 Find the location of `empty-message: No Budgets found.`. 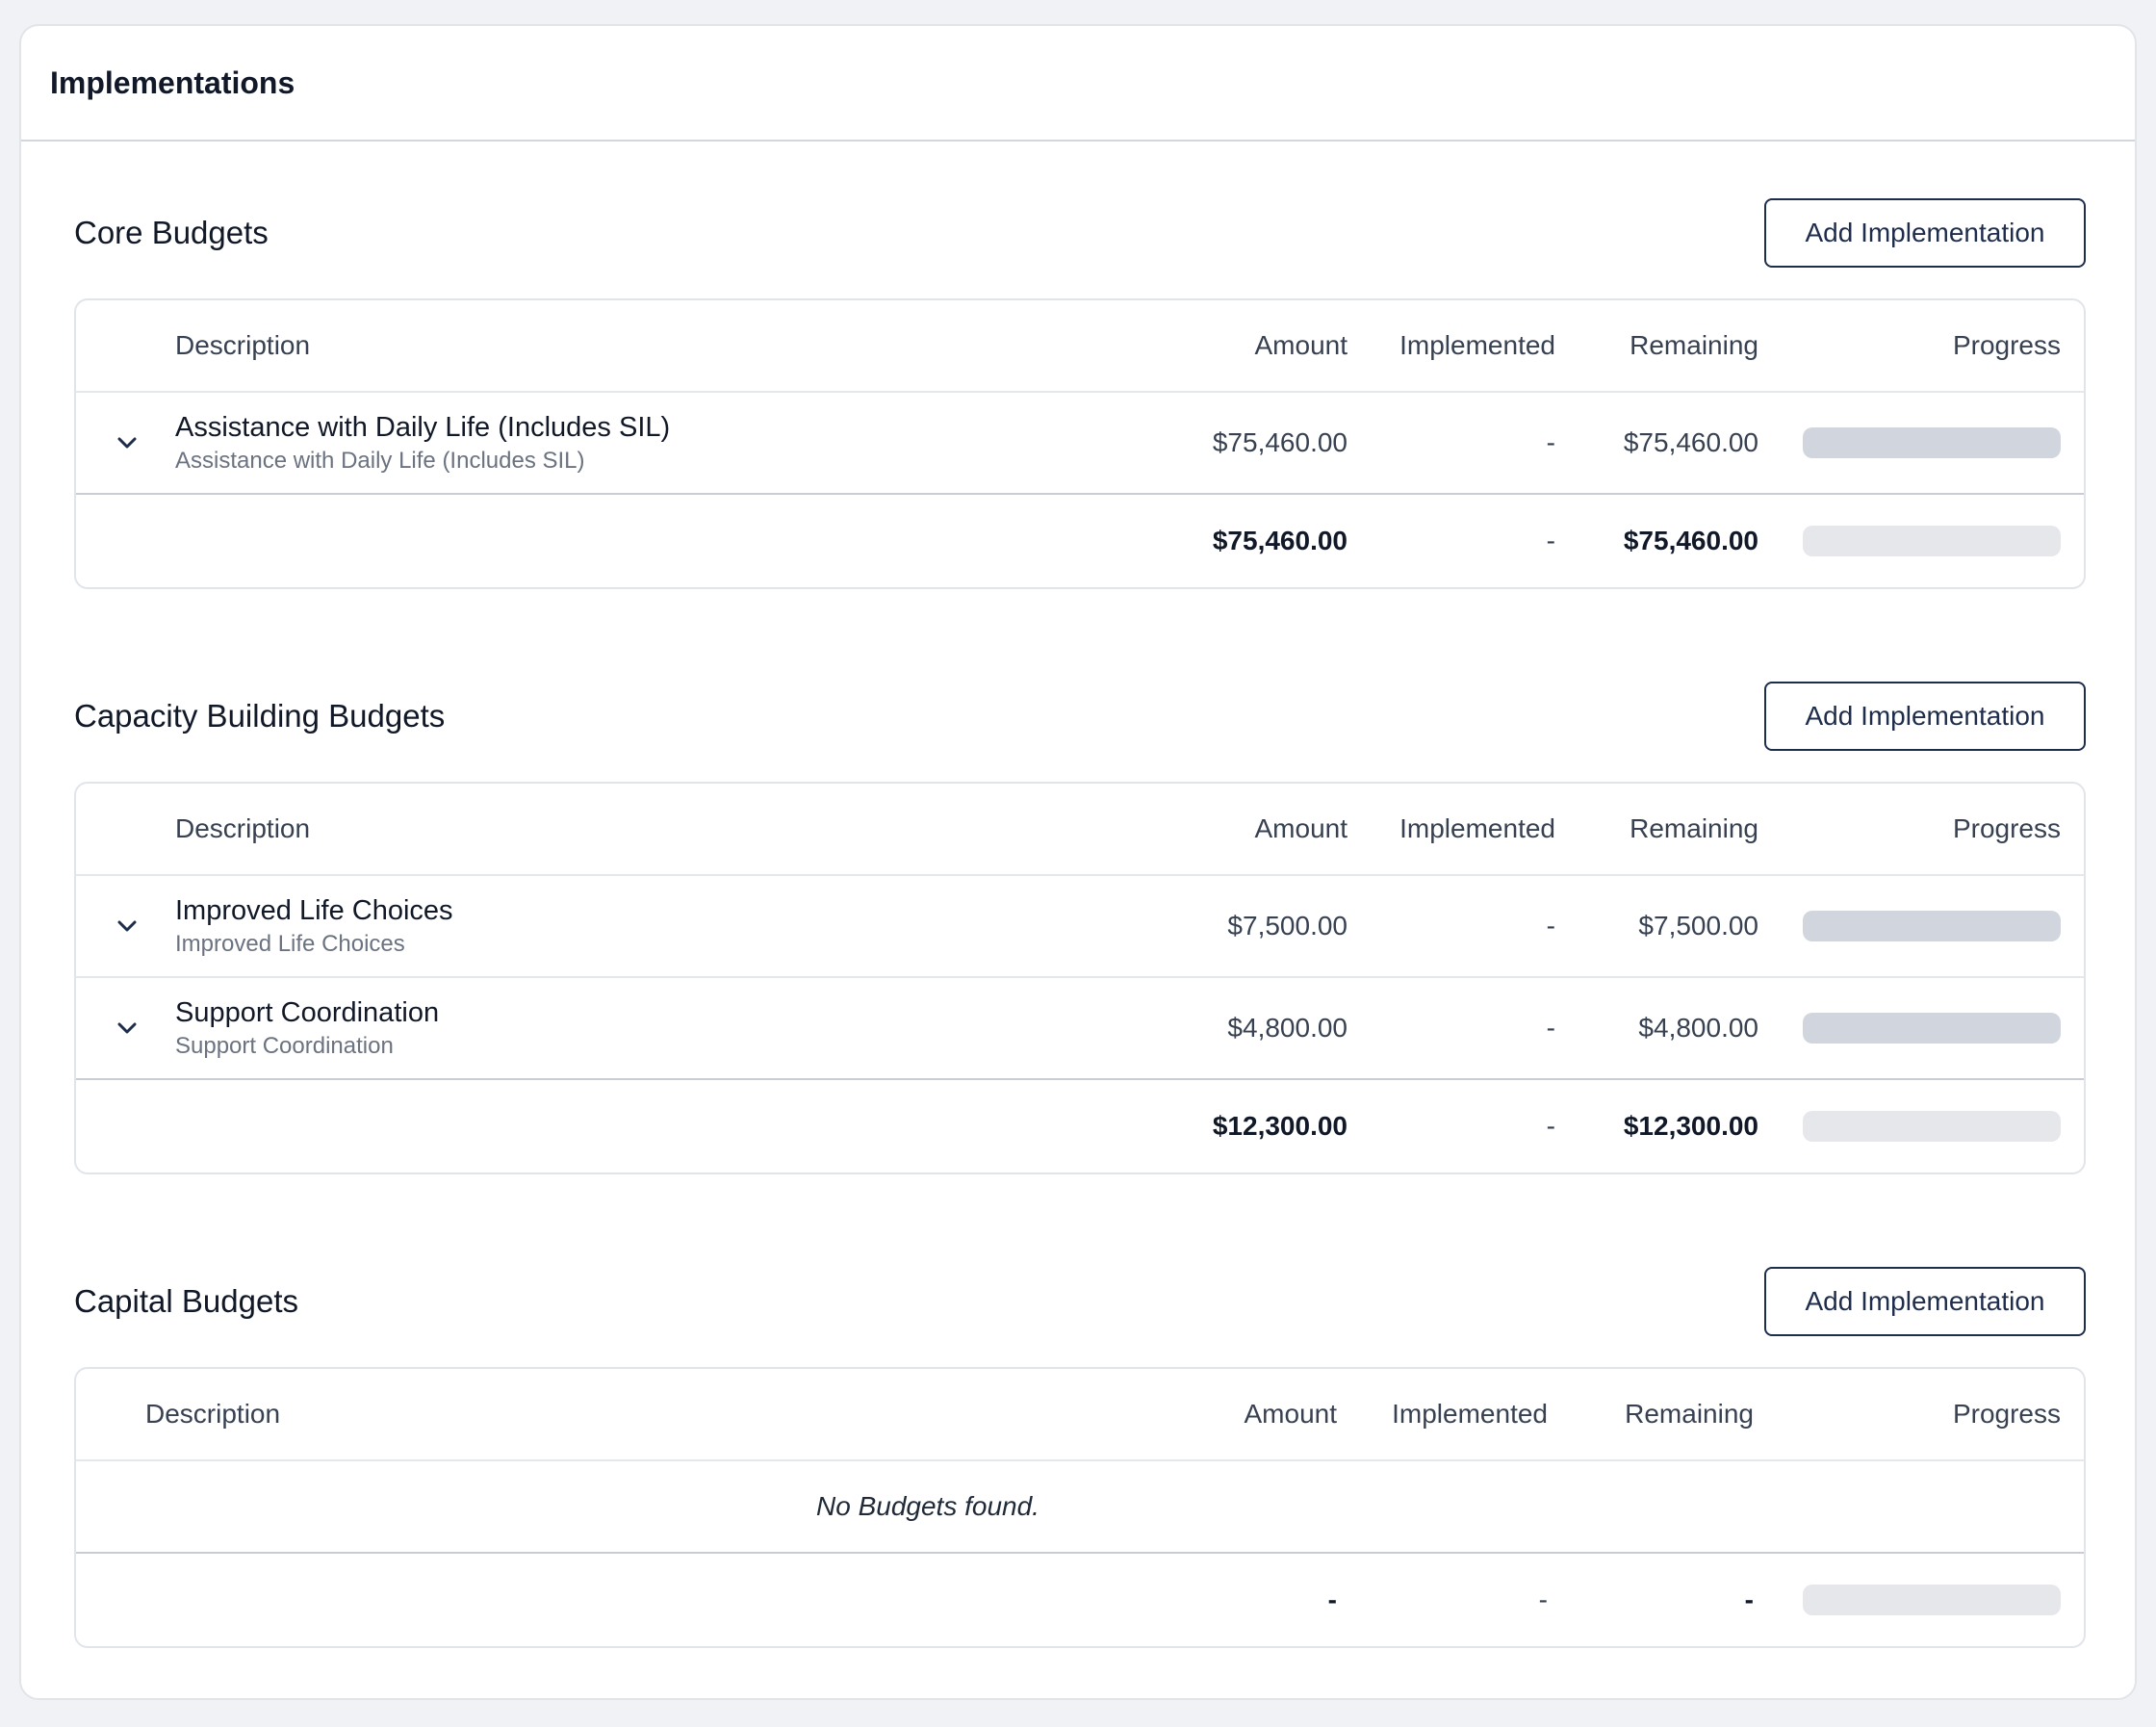

empty-message: No Budgets found. is located at coordinates (928, 1506).